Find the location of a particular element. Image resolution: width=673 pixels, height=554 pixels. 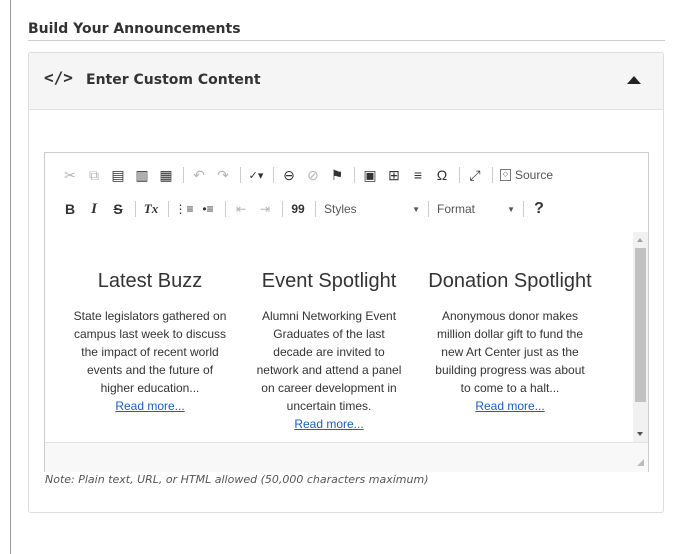

code-icon: </> is located at coordinates (58, 77).